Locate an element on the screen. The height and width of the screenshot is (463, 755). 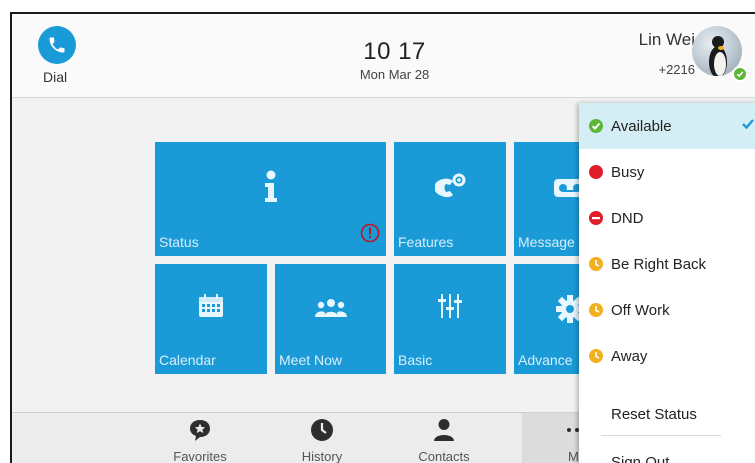
clock-icon is located at coordinates (322, 430).